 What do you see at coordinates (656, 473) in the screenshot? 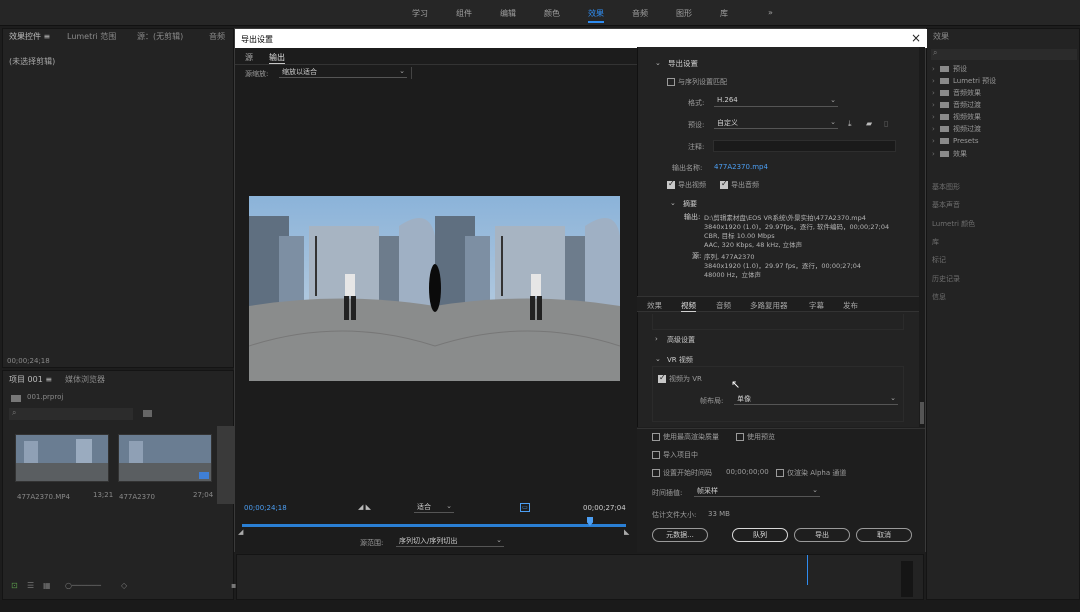
I see `set-start-timecode-checkbox` at bounding box center [656, 473].